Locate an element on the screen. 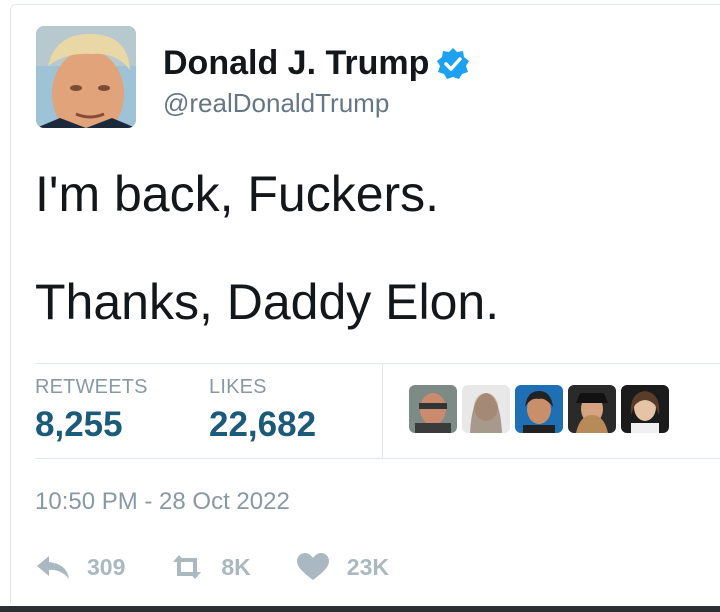 This screenshot has height=612, width=720. reply-count: 309 is located at coordinates (106, 566).